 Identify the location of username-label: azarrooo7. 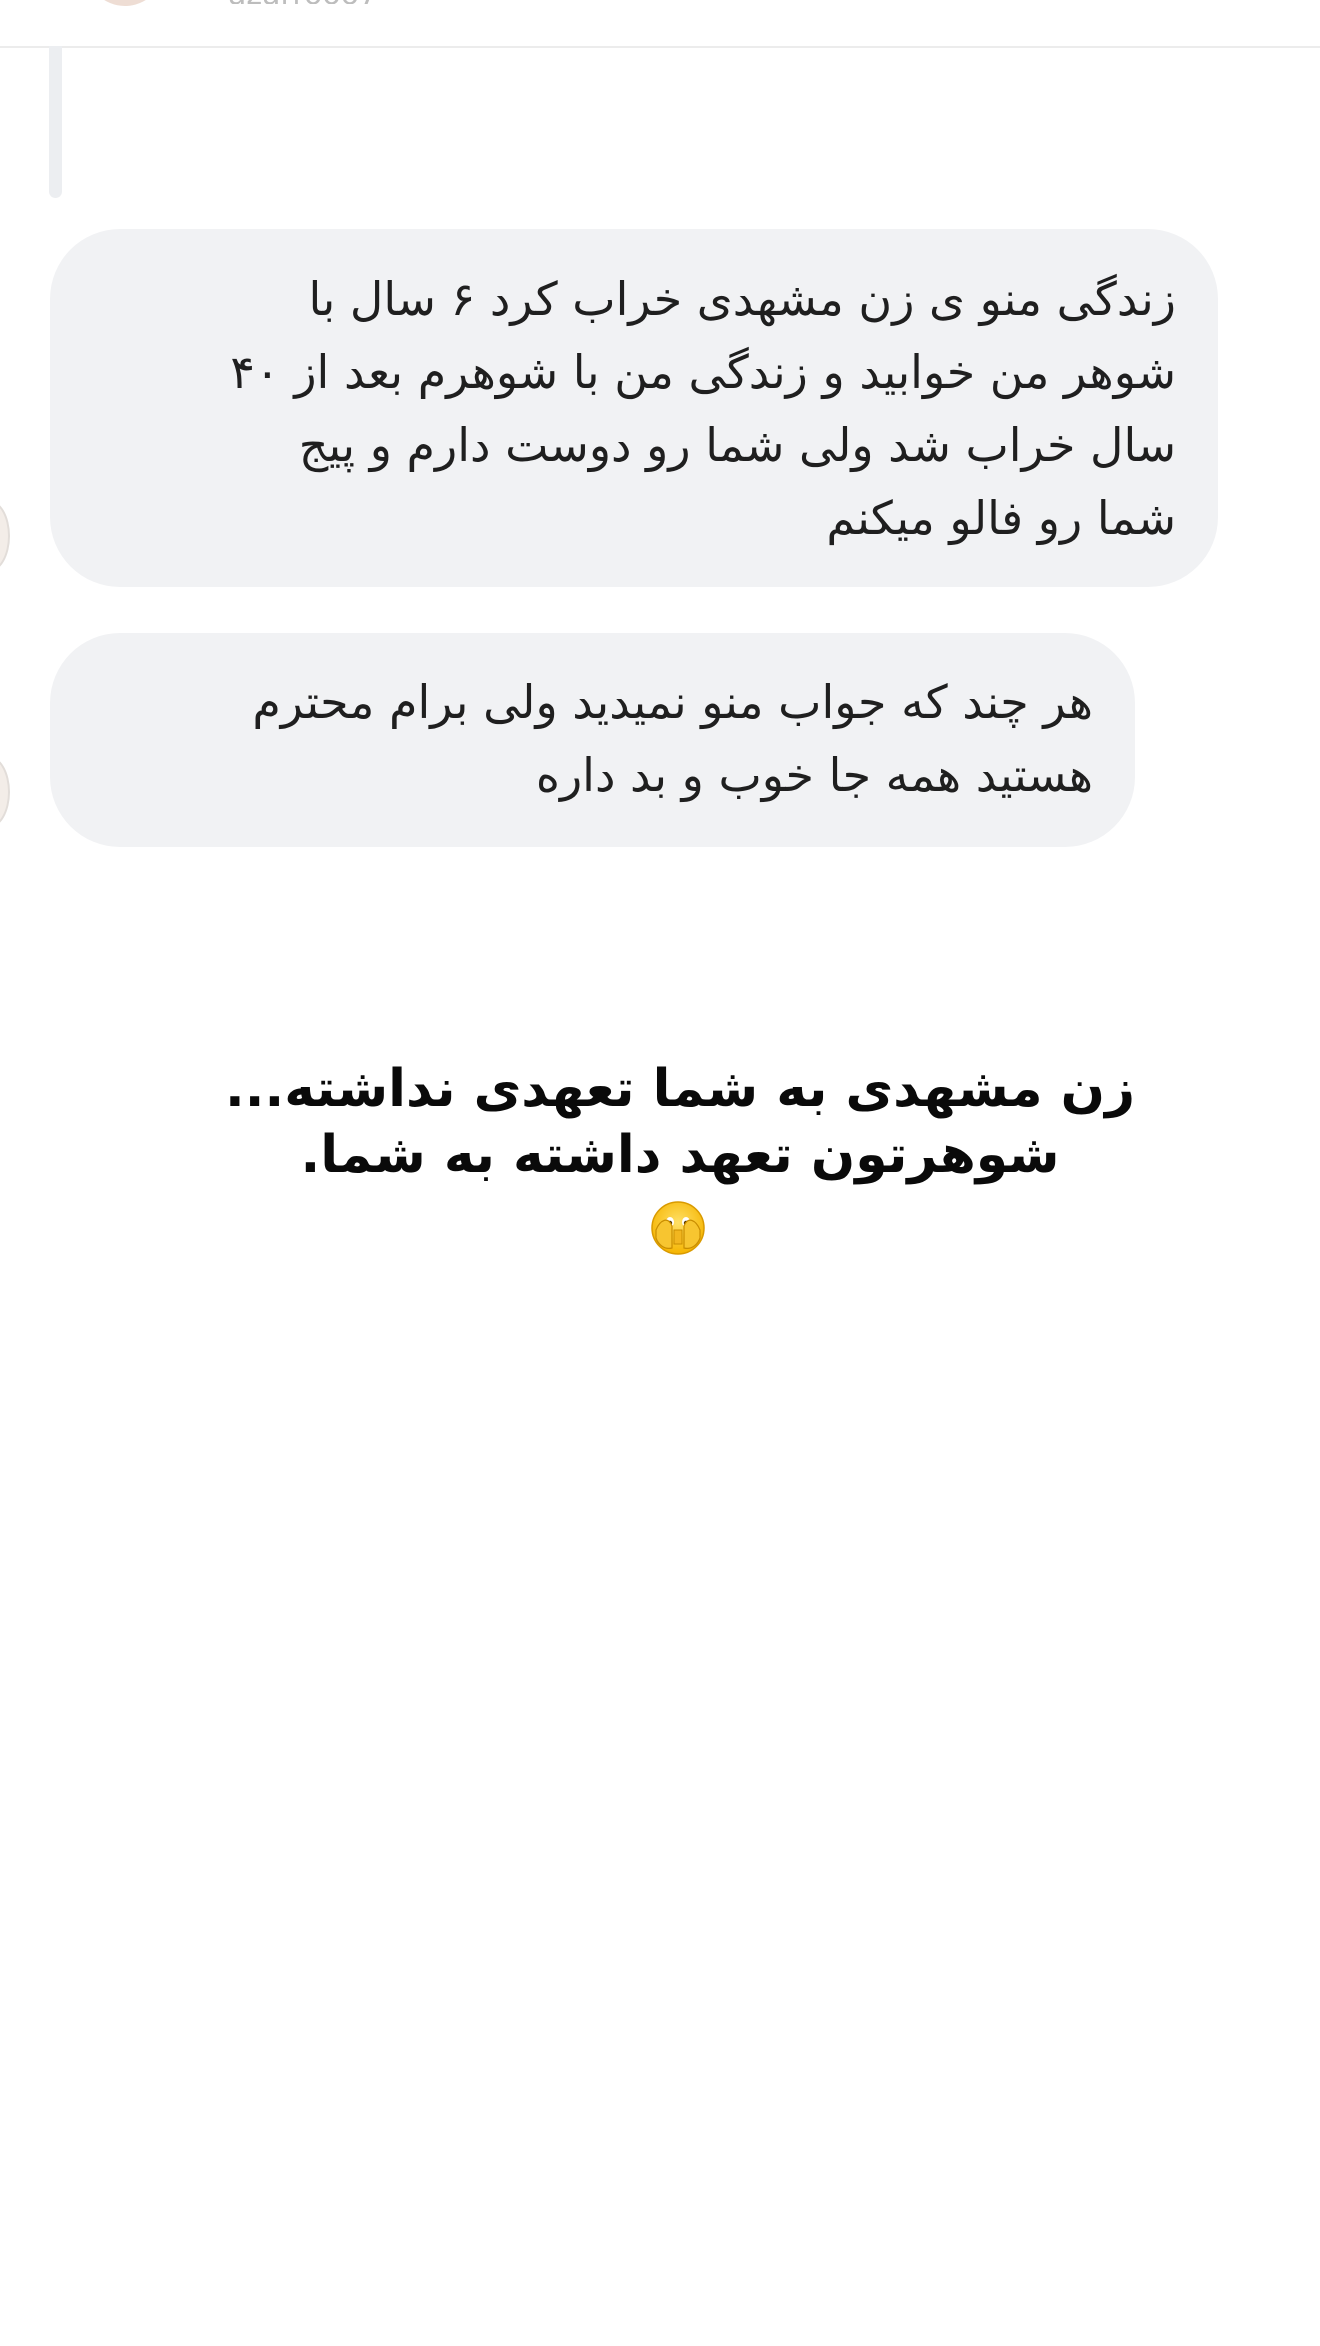
(333, 2).